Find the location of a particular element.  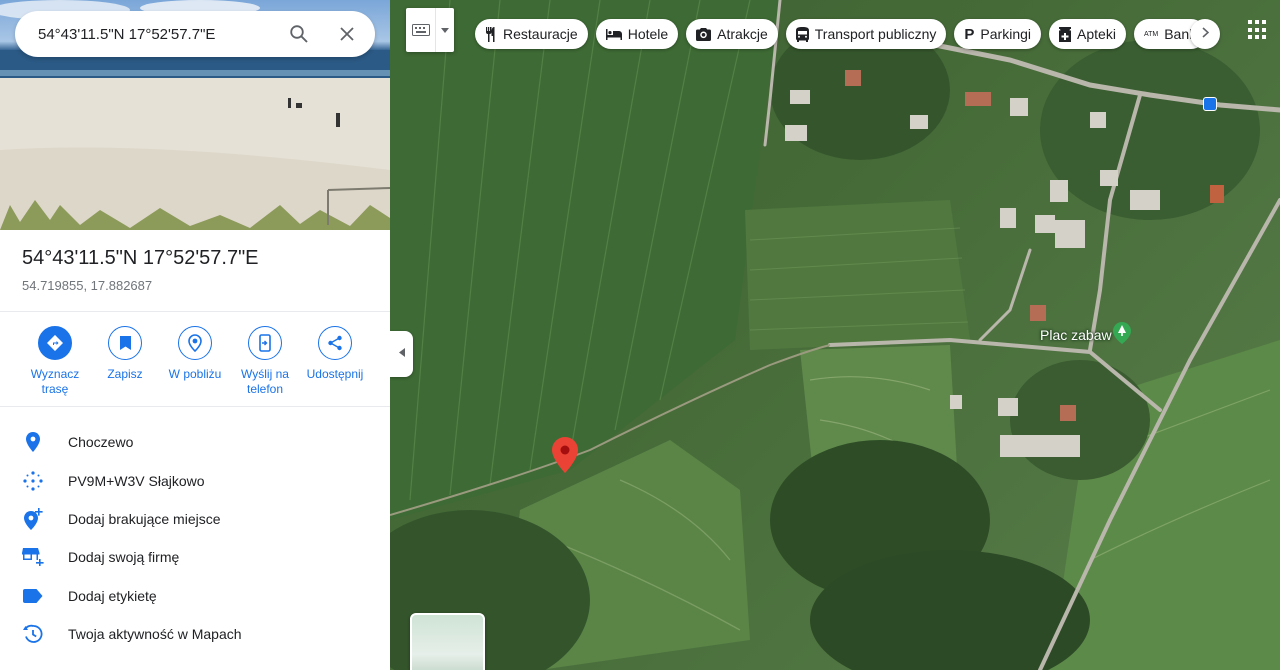

place-decimal-coordinates: 54.719855, 17.882687 is located at coordinates (87, 285).